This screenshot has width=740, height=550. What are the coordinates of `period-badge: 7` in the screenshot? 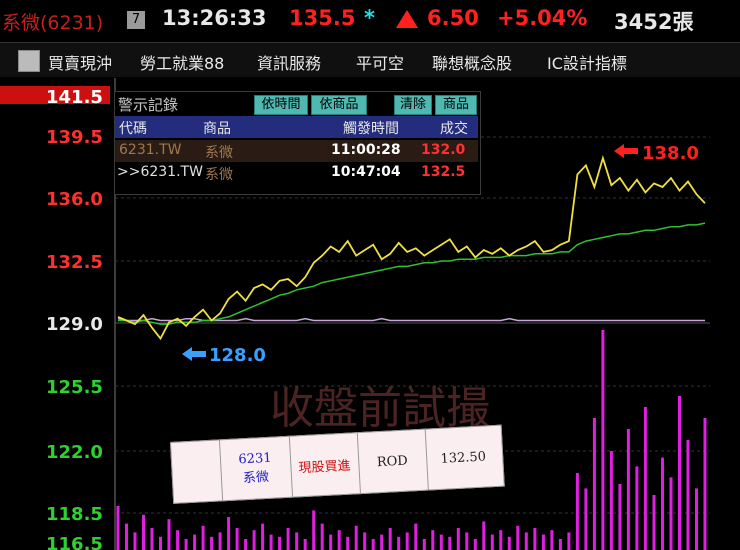 It's located at (136, 20).